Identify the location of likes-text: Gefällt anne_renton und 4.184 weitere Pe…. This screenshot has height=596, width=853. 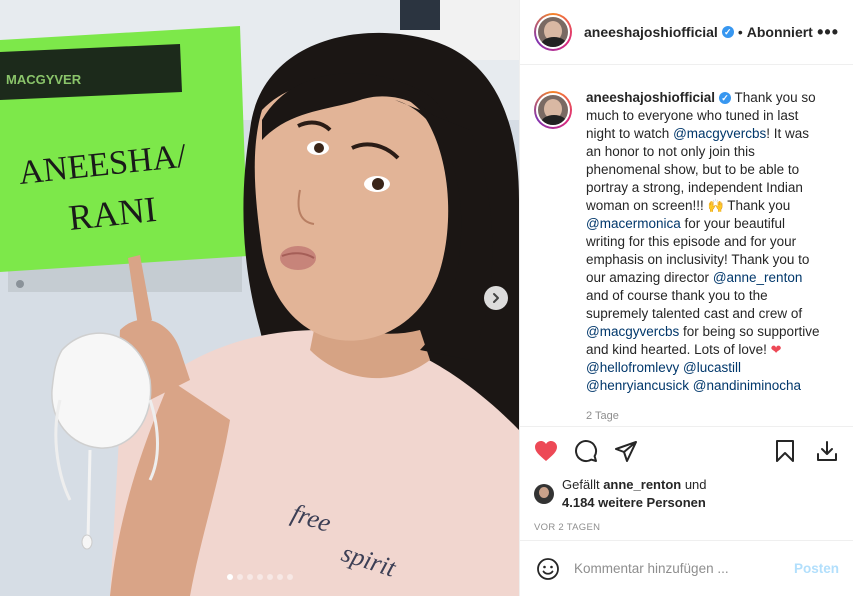
(634, 494).